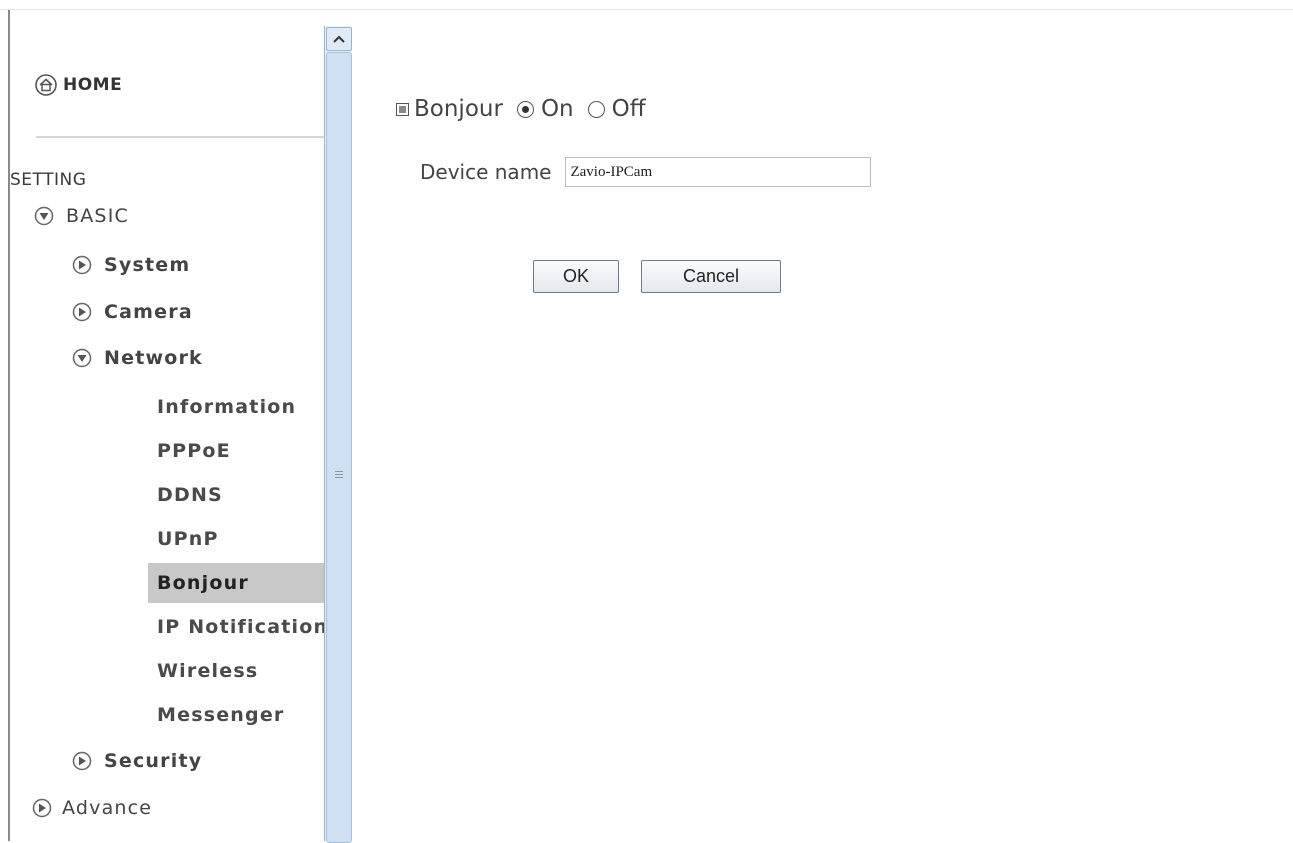  What do you see at coordinates (241, 539) in the screenshot?
I see `nav-leaf-upnp: UPnP` at bounding box center [241, 539].